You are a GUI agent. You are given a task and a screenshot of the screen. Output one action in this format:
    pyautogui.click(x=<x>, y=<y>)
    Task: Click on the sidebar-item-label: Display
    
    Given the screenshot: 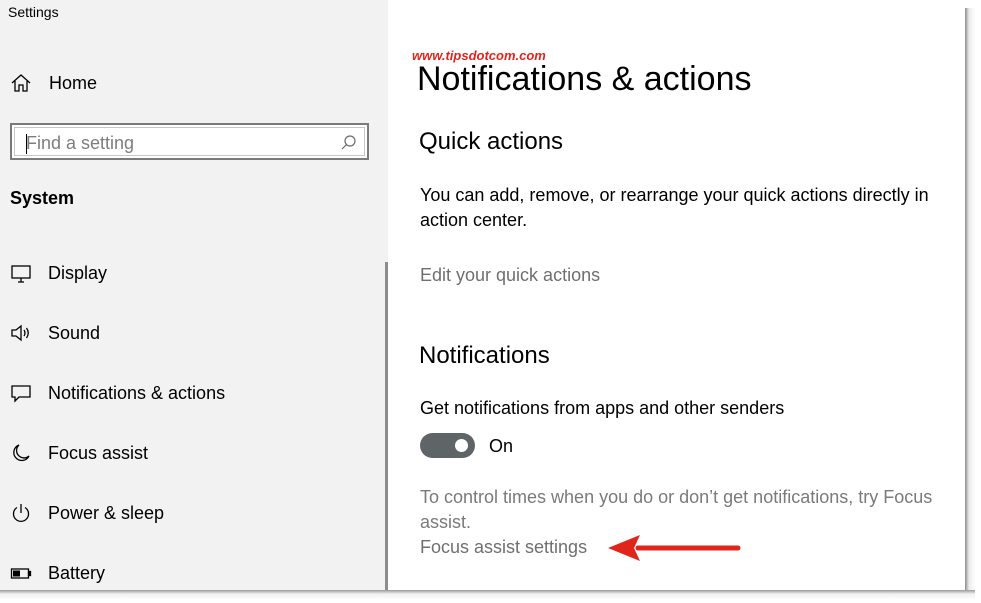 What is the action you would take?
    pyautogui.click(x=78, y=272)
    